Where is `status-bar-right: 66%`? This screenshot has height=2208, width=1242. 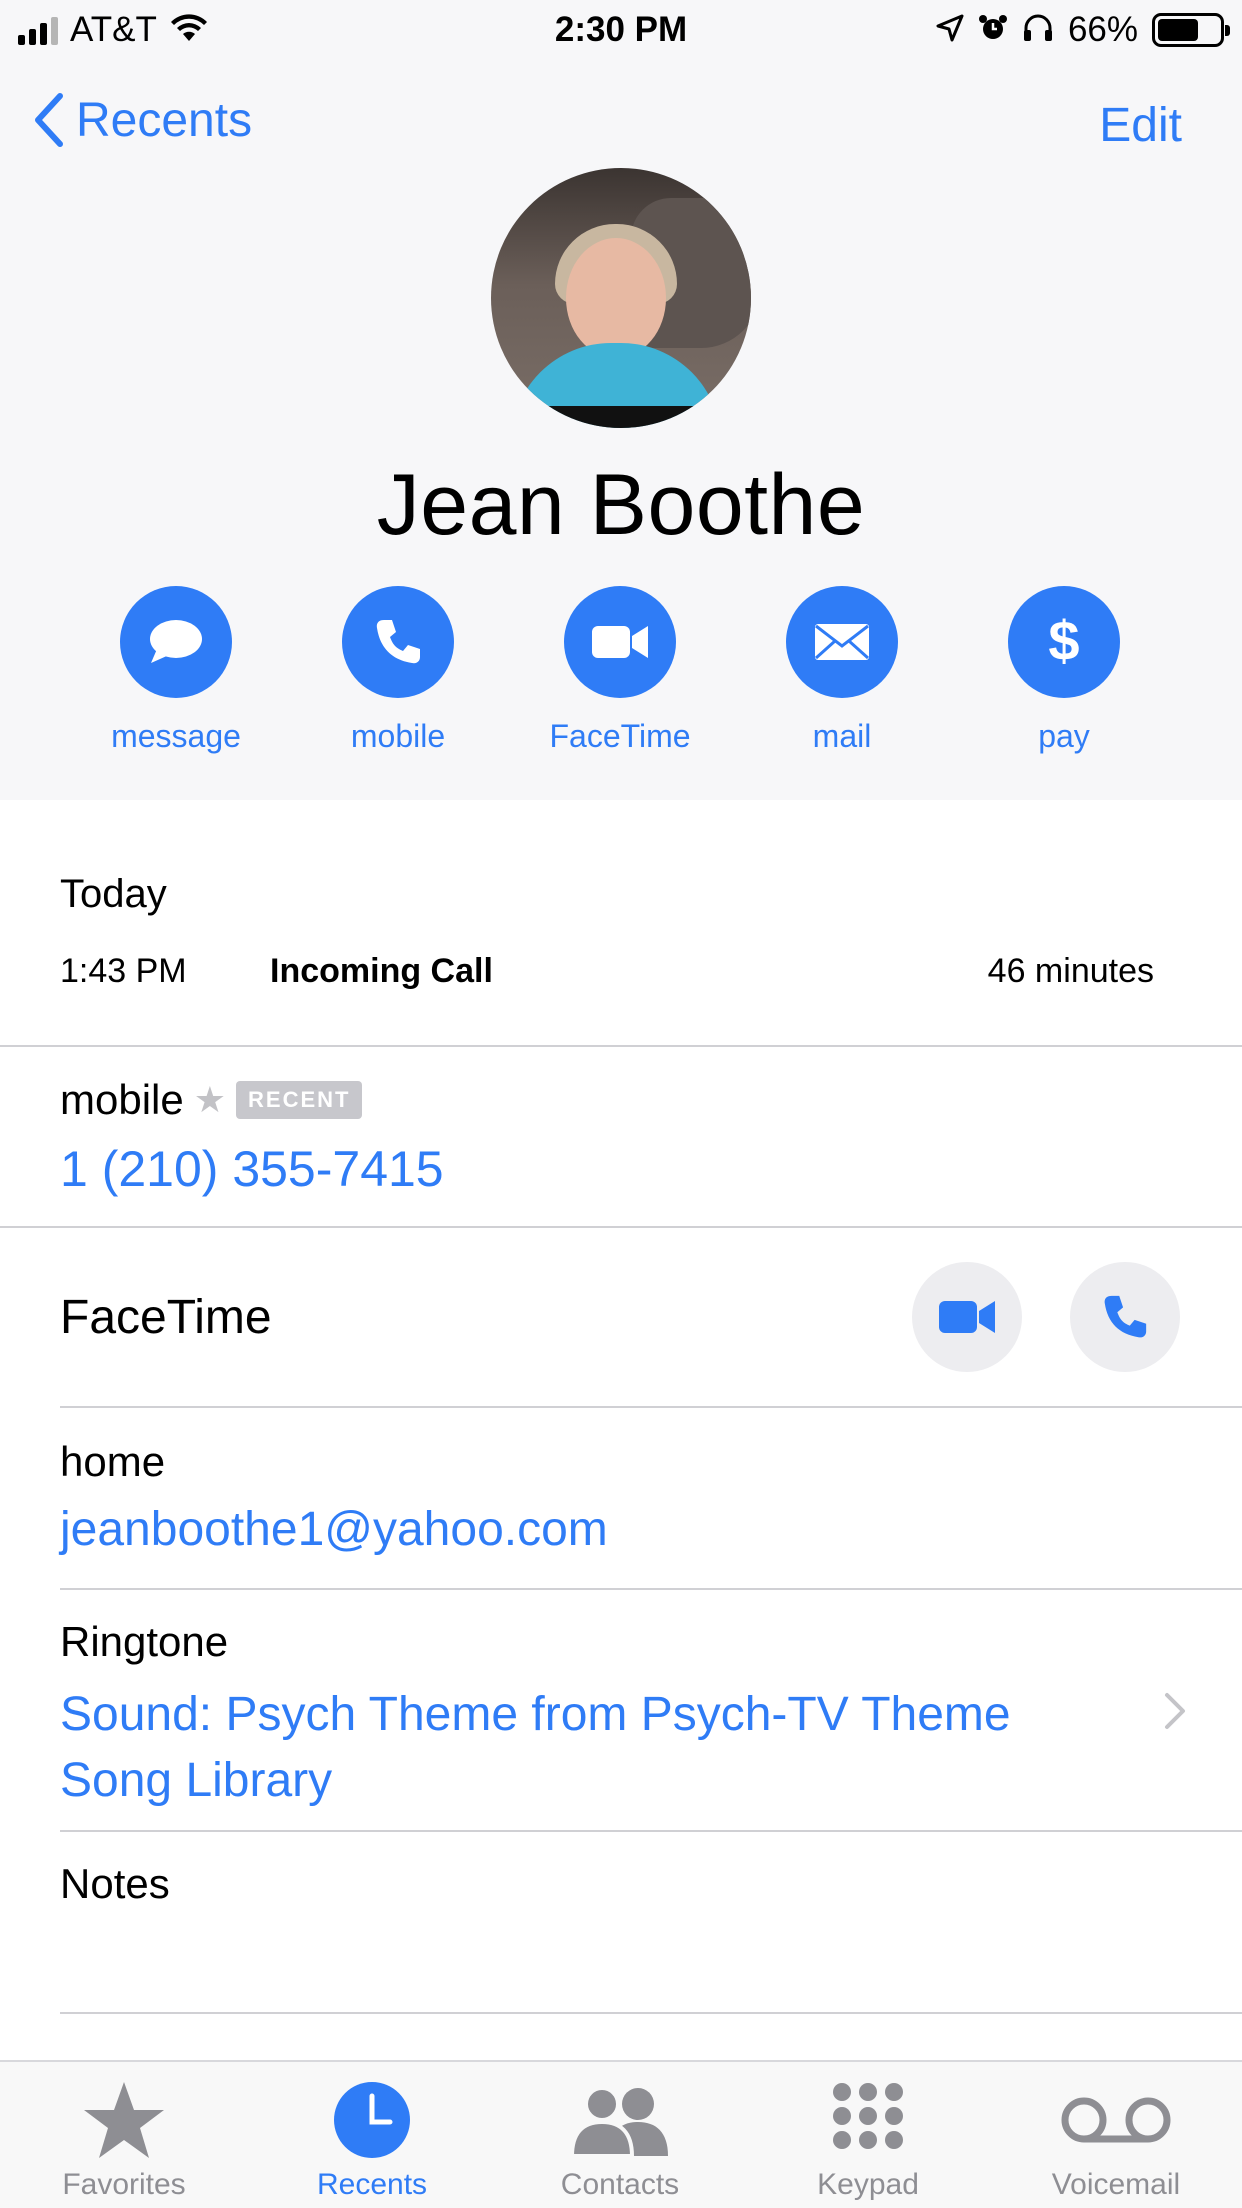 status-bar-right: 66% is located at coordinates (1083, 30).